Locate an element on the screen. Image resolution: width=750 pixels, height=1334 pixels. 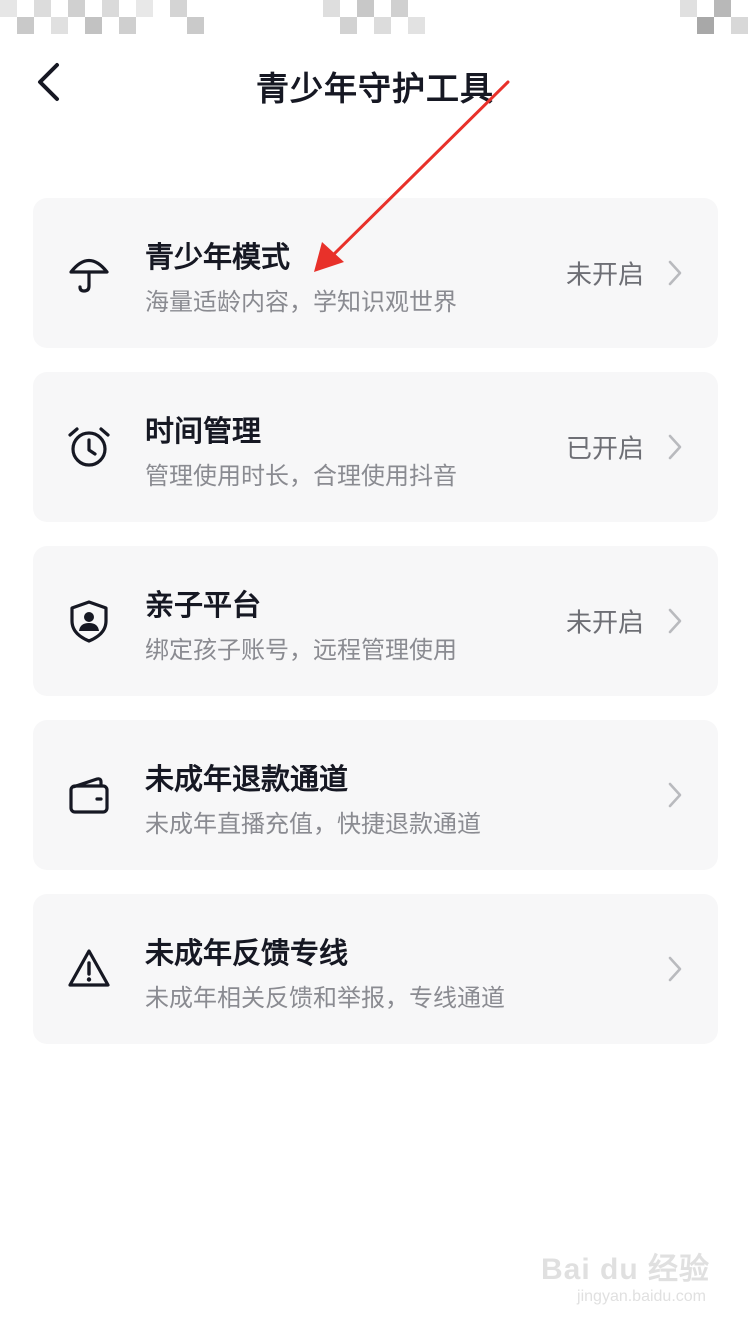
nav-bar: 青少年守护工具 is located at coordinates (375, 84).